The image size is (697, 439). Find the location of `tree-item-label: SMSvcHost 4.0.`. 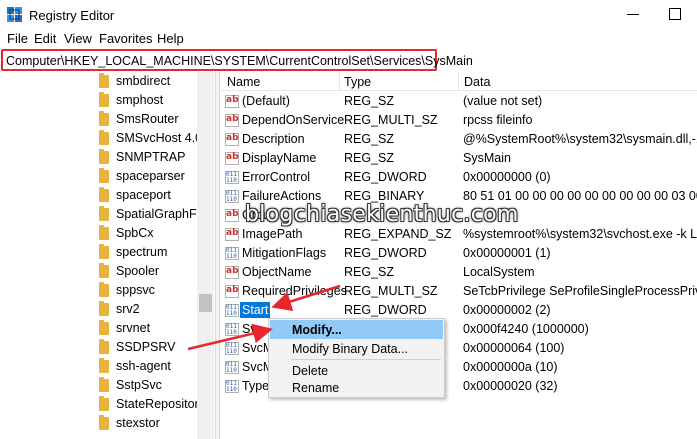

tree-item-label: SMSvcHost 4.0. is located at coordinates (161, 138).